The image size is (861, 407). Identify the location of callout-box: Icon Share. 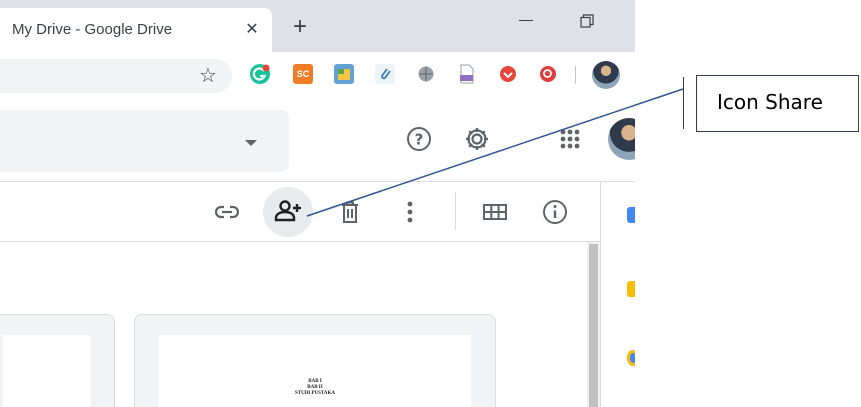
(777, 103).